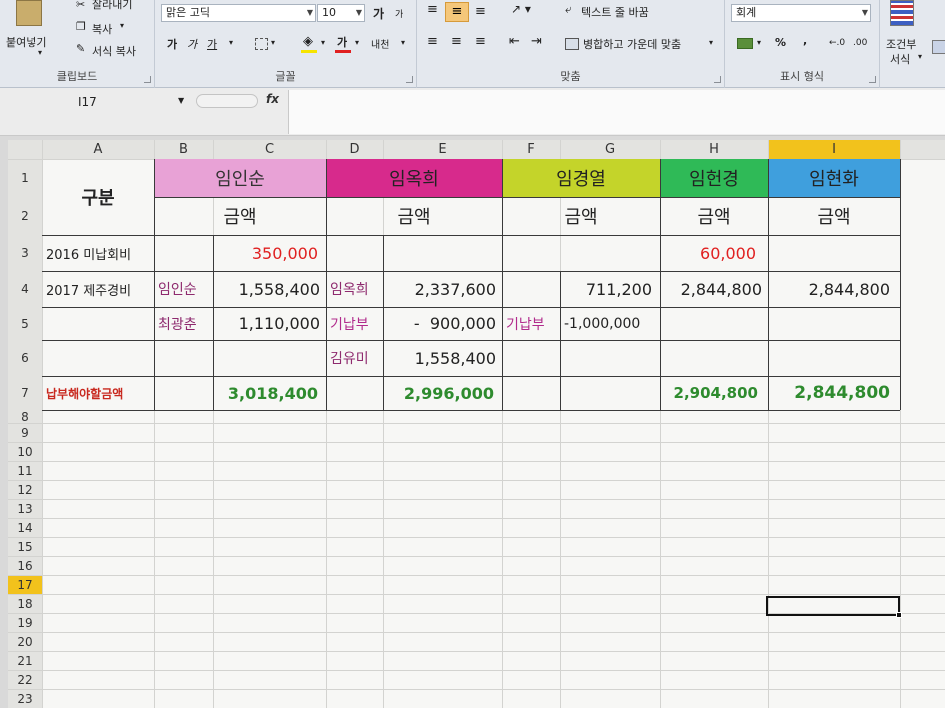 This screenshot has width=945, height=708. I want to click on cell-d4: 임옥희, so click(354, 289).